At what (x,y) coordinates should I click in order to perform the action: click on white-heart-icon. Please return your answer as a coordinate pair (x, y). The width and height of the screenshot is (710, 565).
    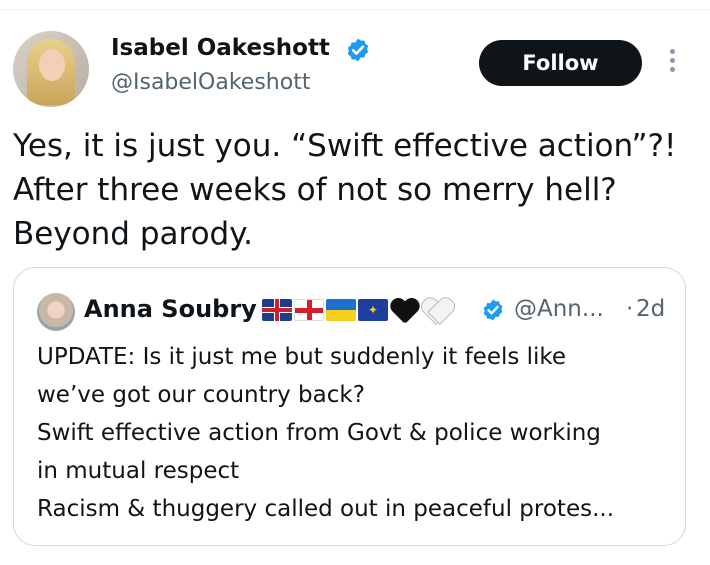
    Looking at the image, I should click on (437, 310).